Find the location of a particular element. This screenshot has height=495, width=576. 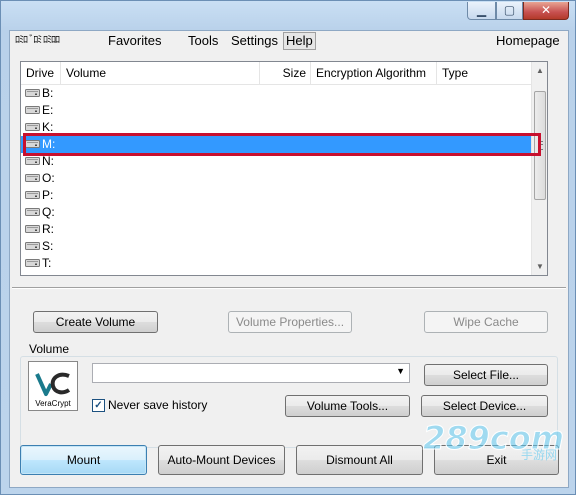

column-size: Size is located at coordinates (285, 73).